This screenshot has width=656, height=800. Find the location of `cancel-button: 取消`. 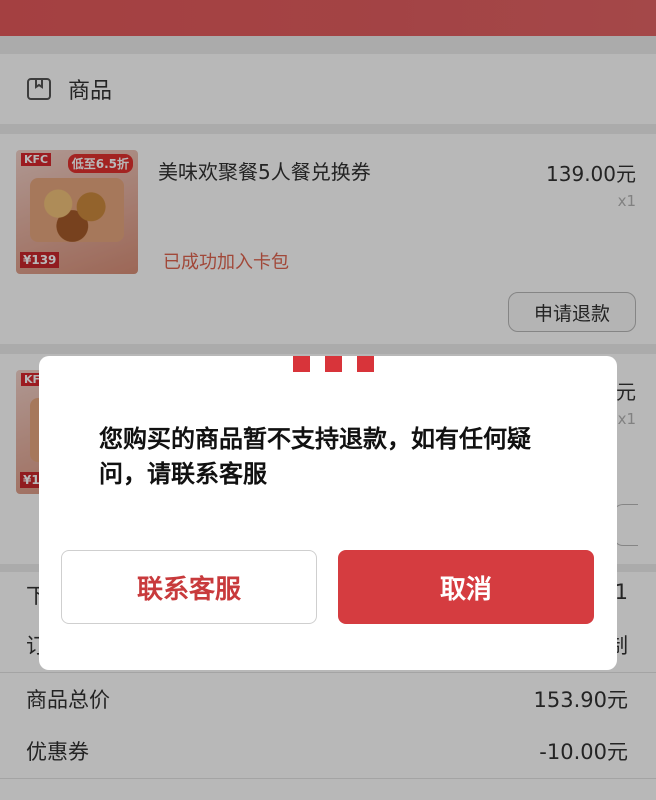

cancel-button: 取消 is located at coordinates (466, 587).